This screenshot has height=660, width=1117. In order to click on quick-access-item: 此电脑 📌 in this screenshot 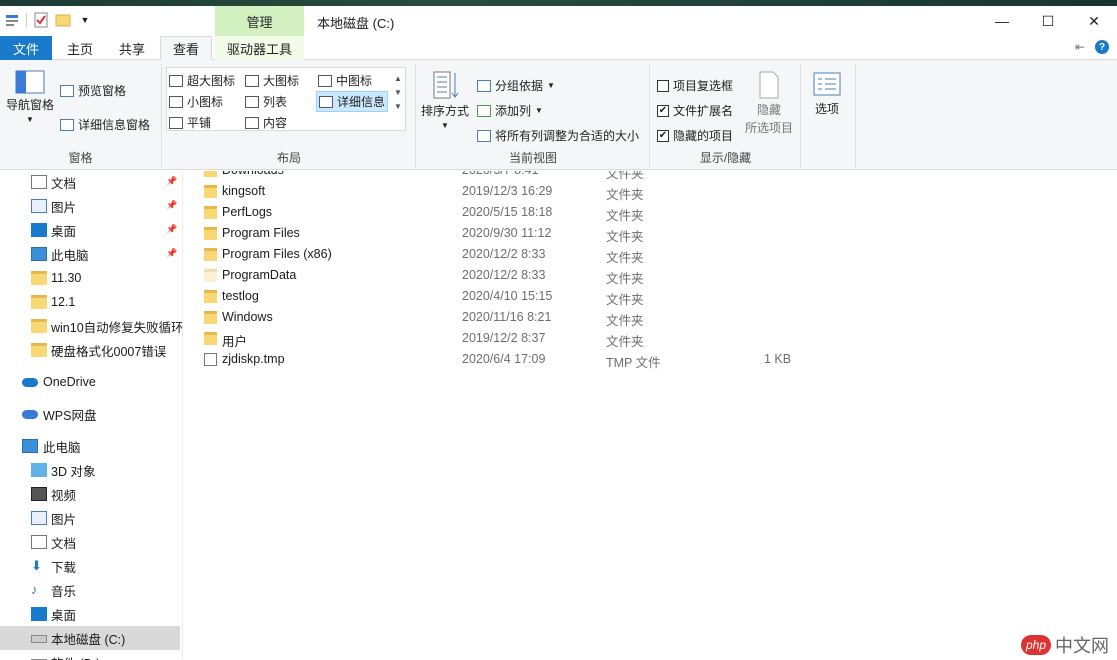, I will do `click(90, 254)`.